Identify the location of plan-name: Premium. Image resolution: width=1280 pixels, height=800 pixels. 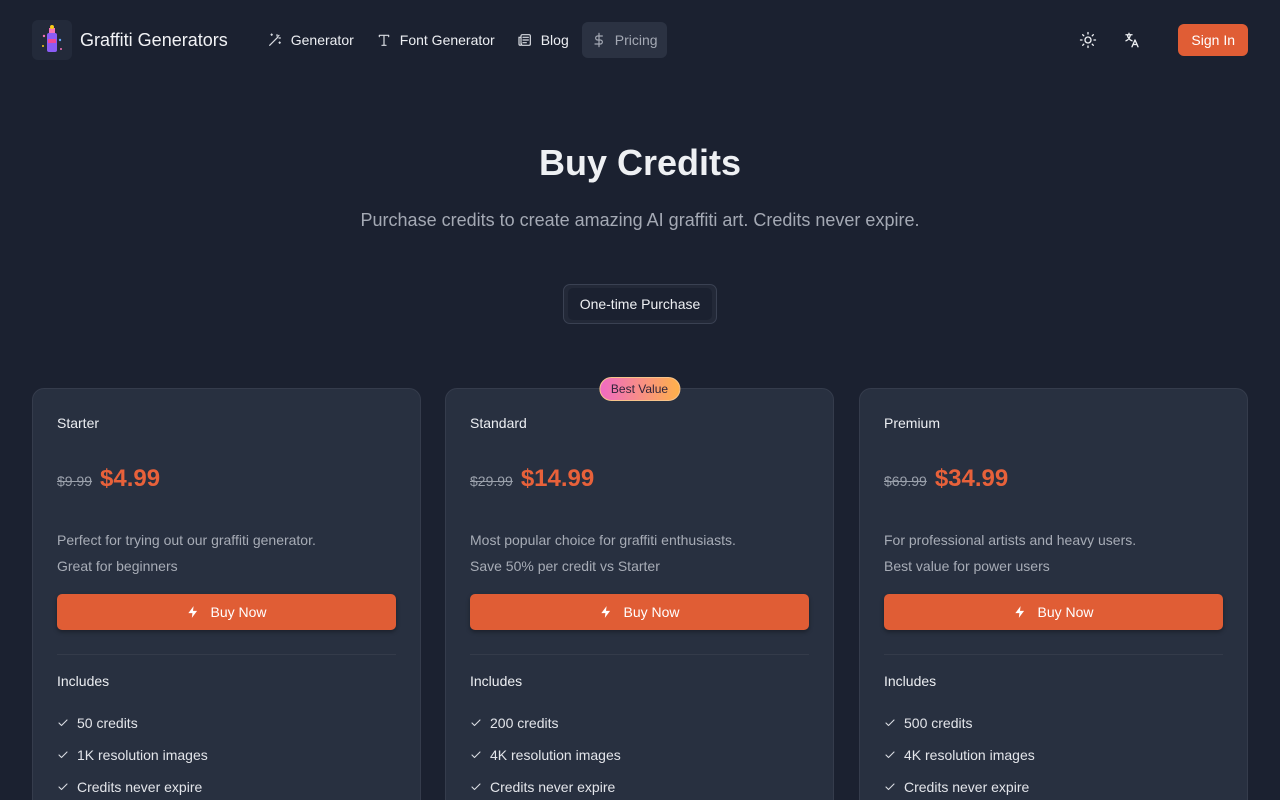
(912, 423).